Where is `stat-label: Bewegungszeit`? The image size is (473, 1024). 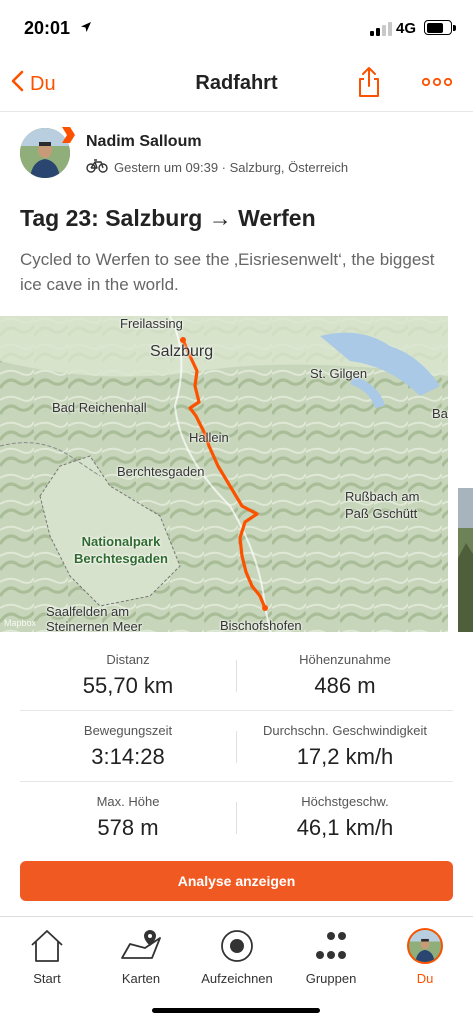 stat-label: Bewegungszeit is located at coordinates (128, 730).